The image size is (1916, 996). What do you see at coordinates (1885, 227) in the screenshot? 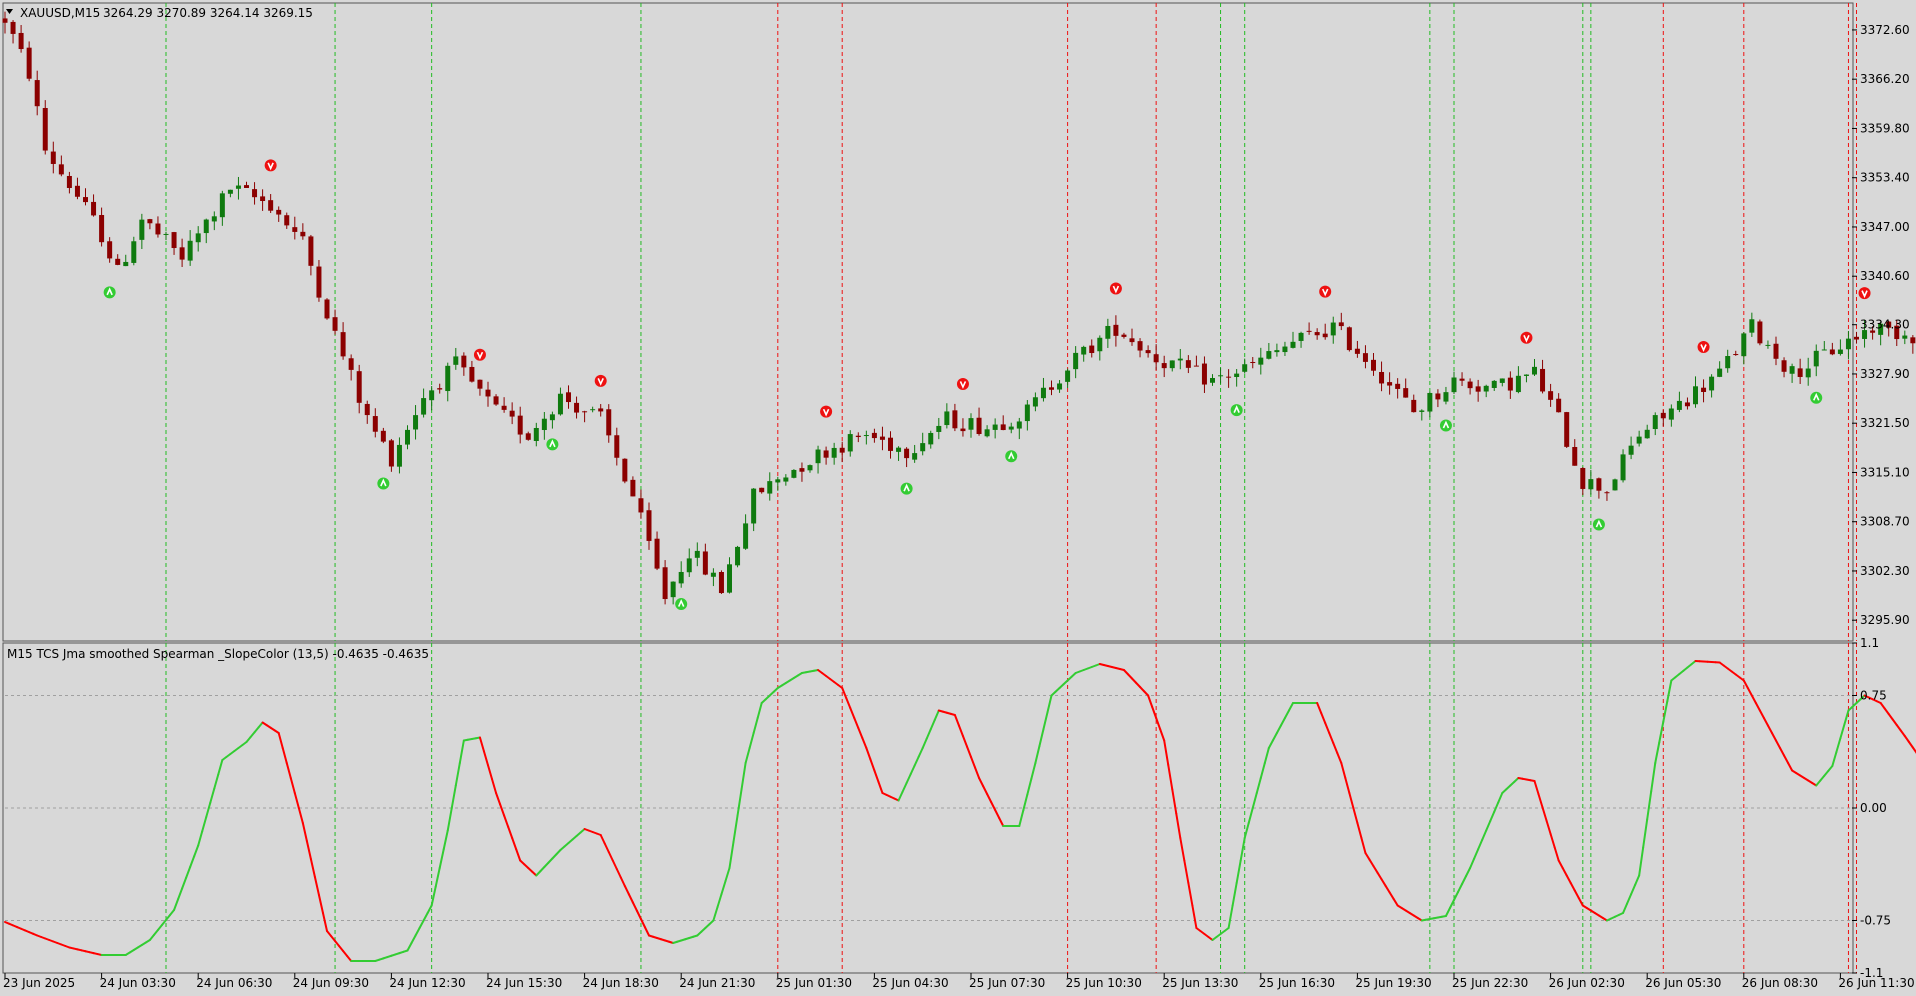
I see `price-tick-label: 3347.00` at bounding box center [1885, 227].